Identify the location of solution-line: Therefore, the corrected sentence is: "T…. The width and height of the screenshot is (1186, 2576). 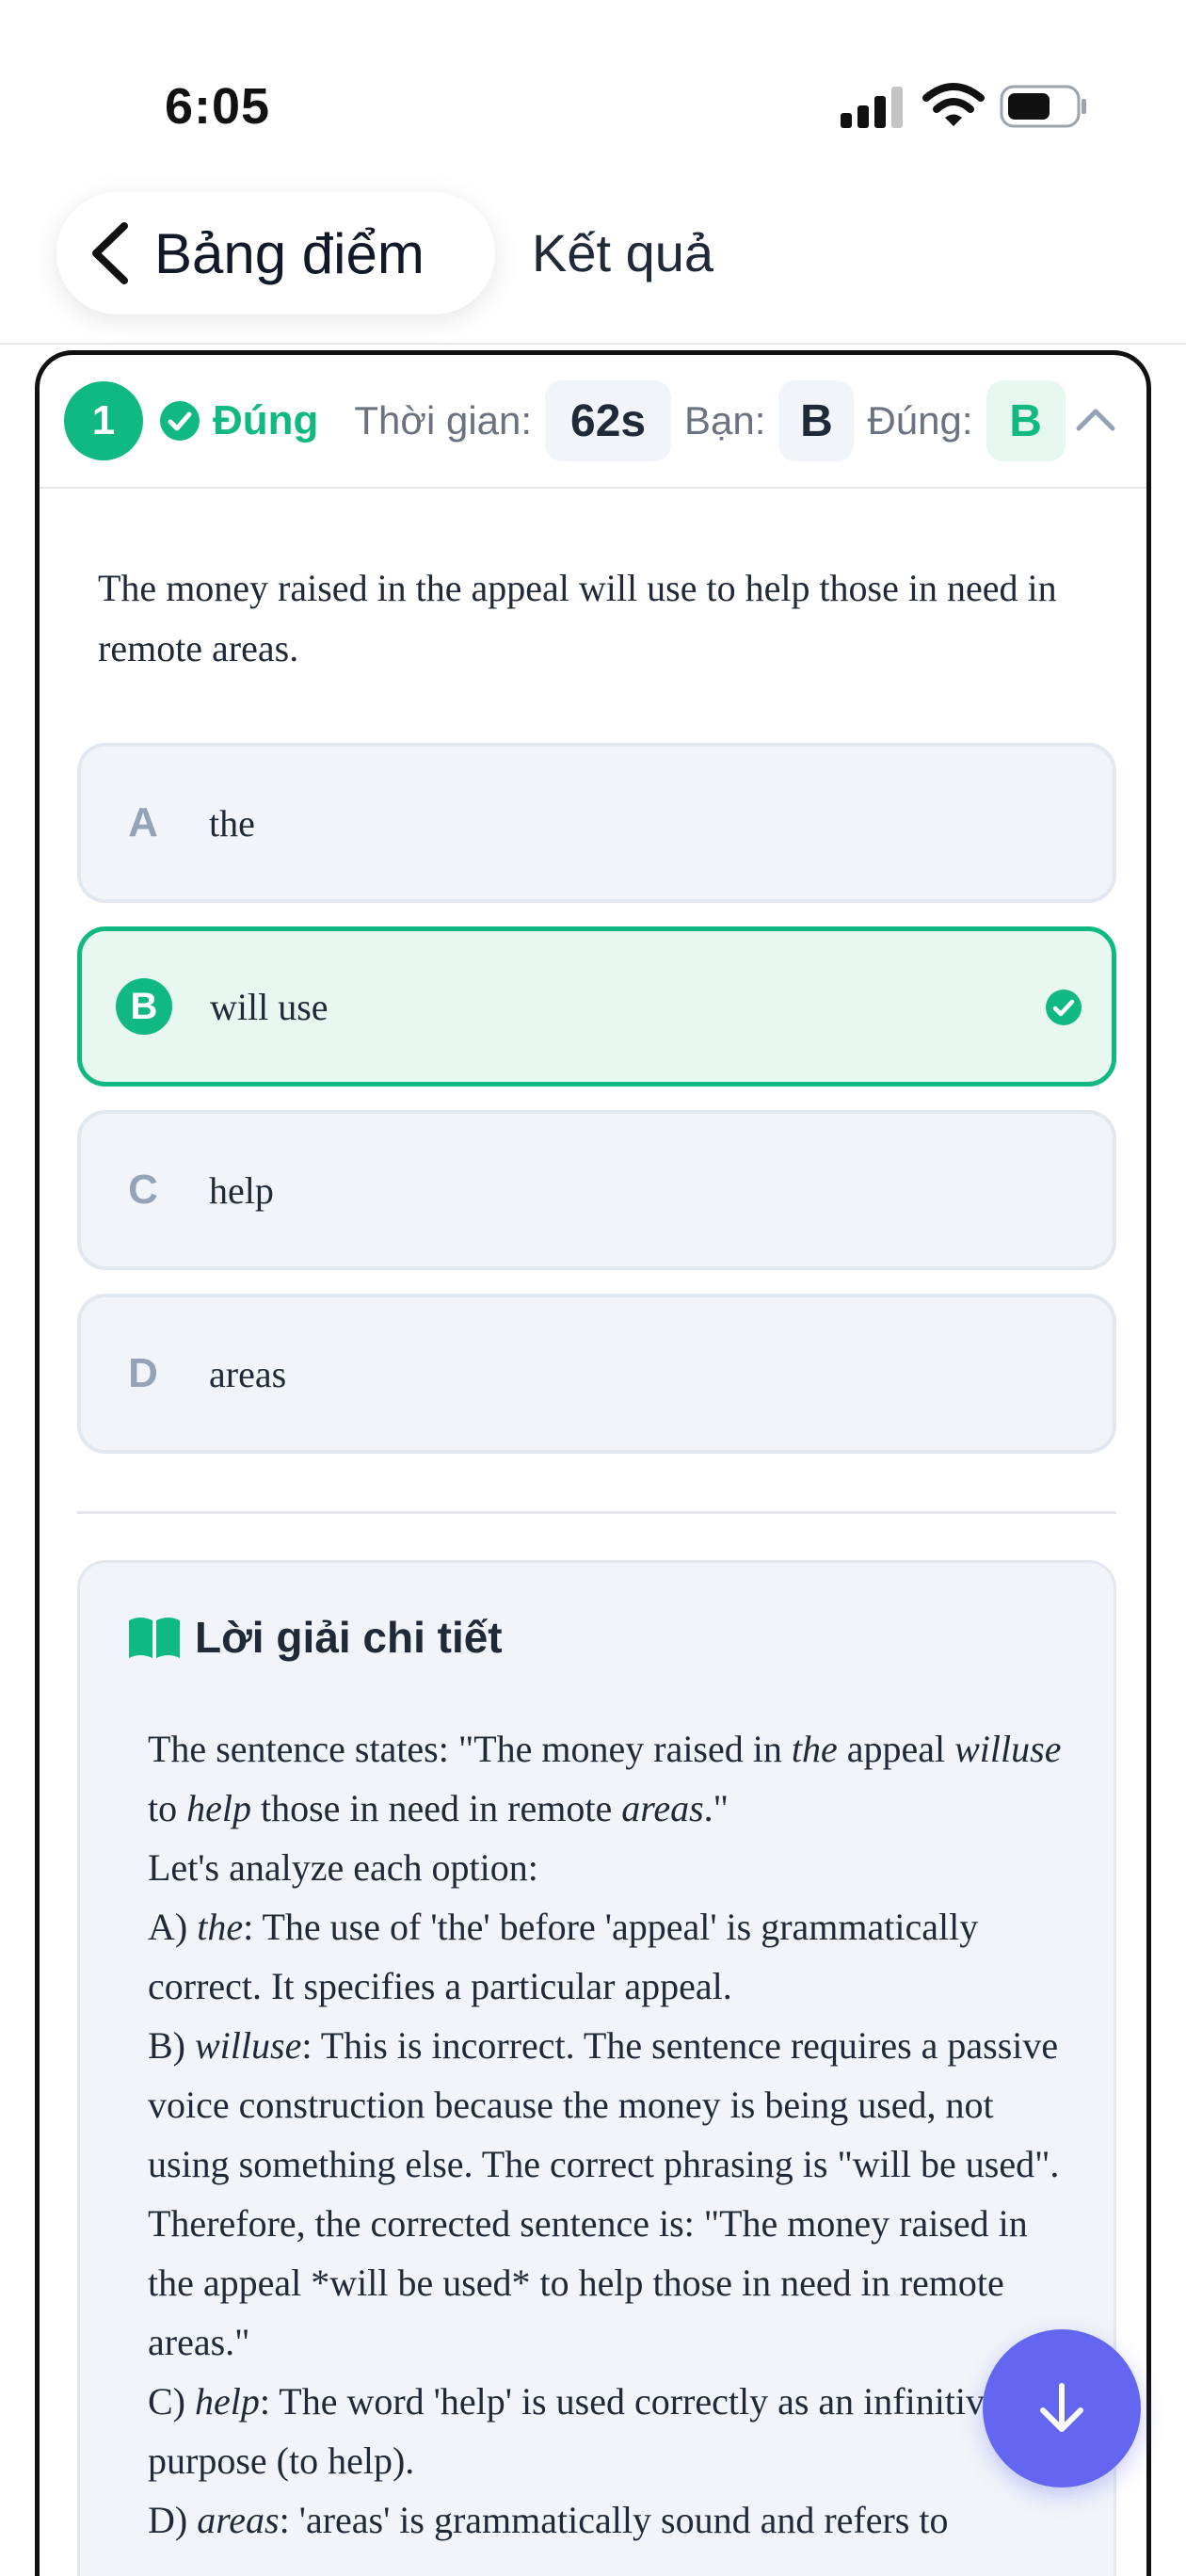
(588, 2282).